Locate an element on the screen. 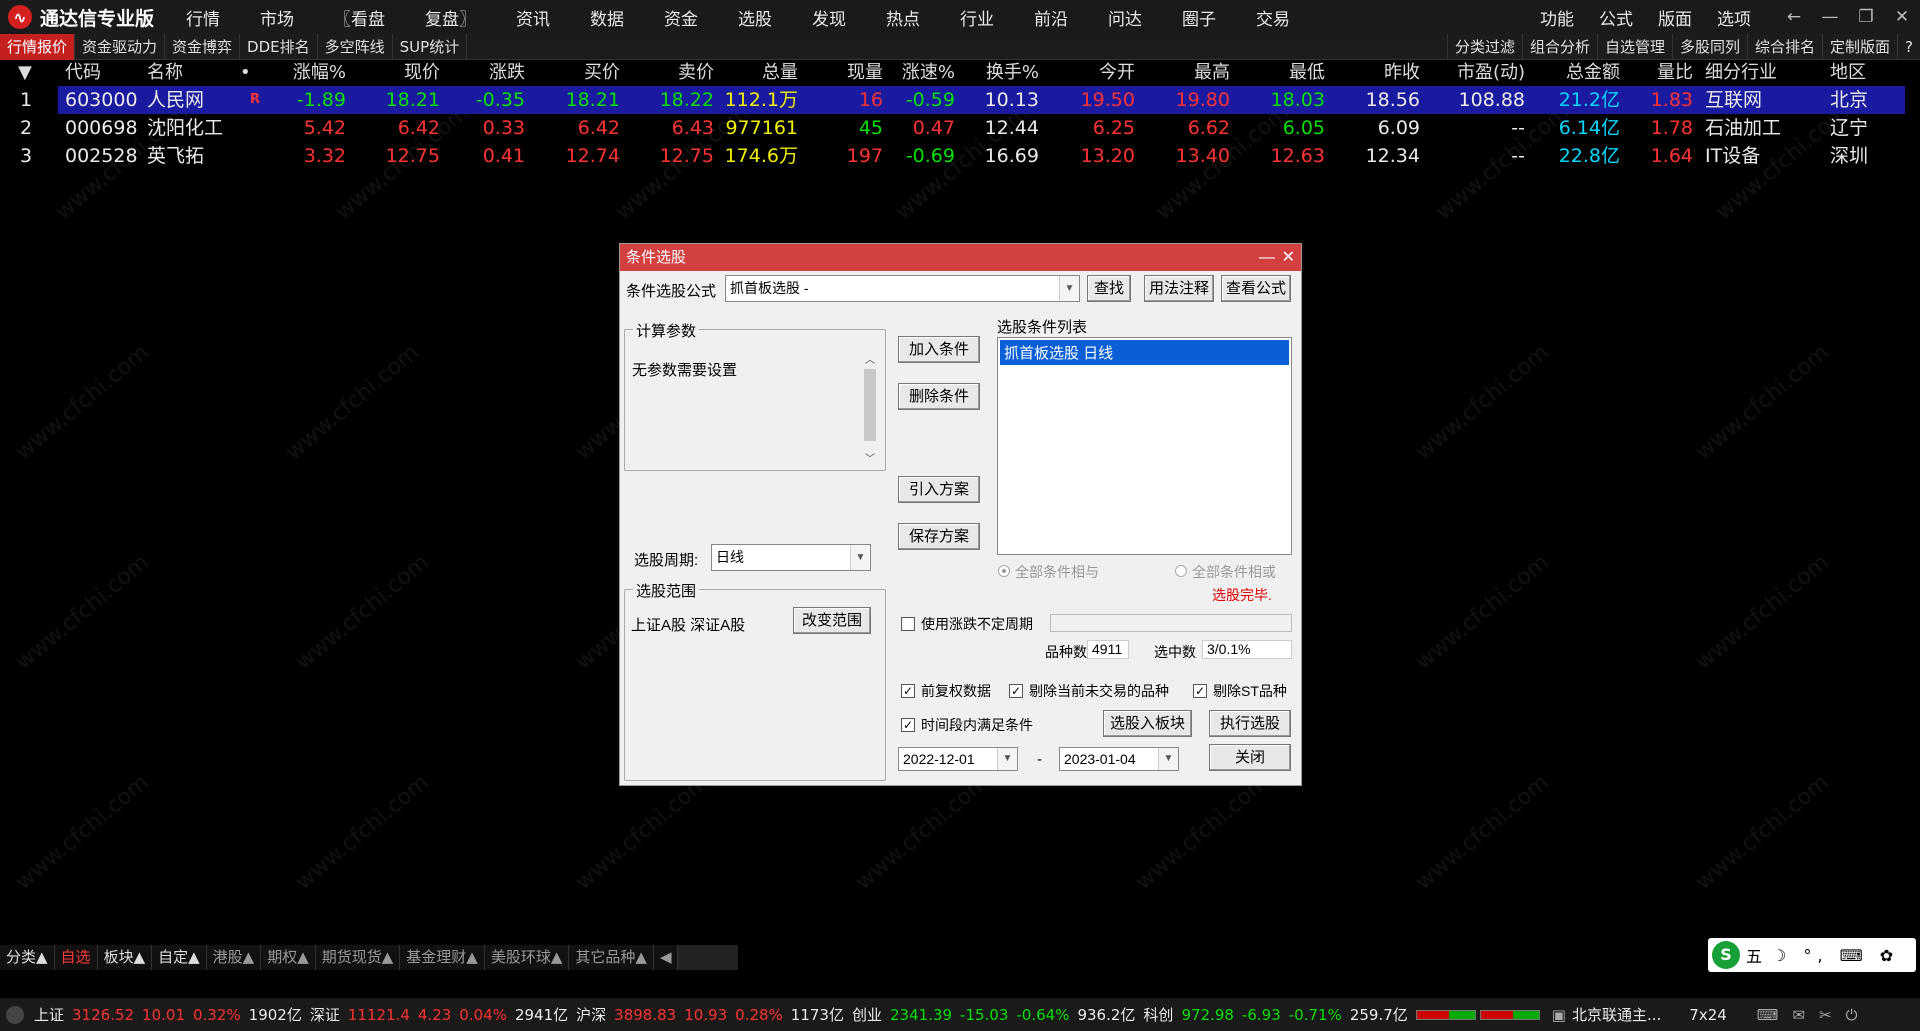  minimize-icon: — is located at coordinates (1830, 17).